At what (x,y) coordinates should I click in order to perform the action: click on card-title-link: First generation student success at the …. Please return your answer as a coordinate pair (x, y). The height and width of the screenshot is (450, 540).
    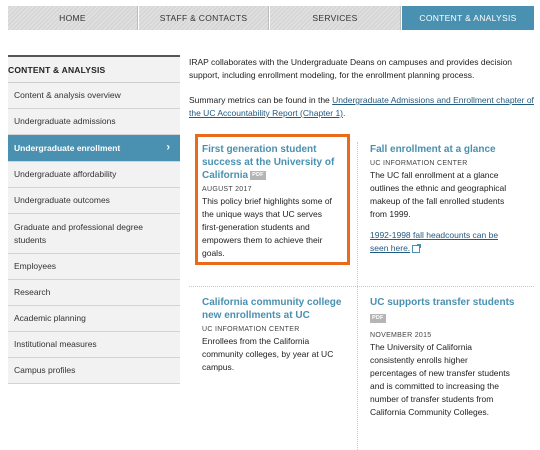
    Looking at the image, I should click on (271, 162).